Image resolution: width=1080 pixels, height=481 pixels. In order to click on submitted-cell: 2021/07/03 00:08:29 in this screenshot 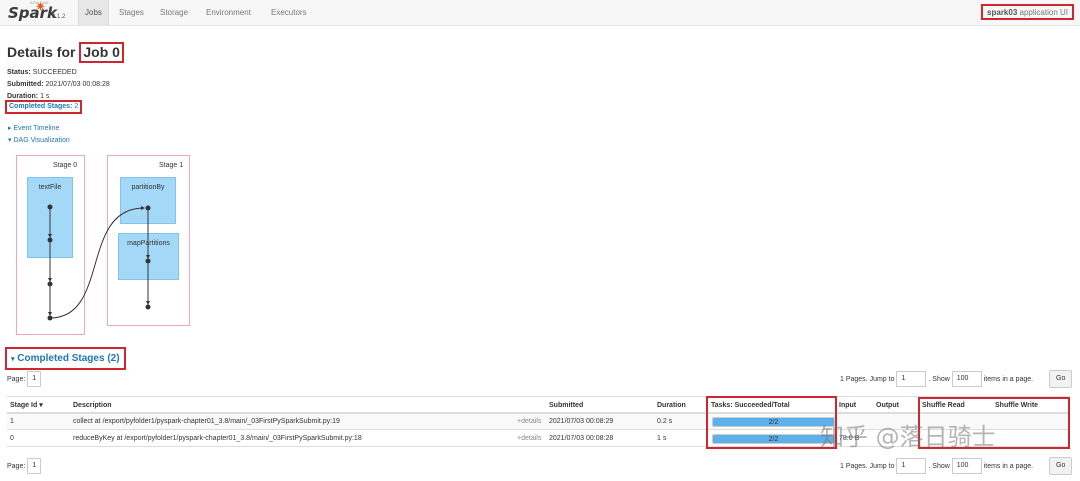, I will do `click(581, 421)`.